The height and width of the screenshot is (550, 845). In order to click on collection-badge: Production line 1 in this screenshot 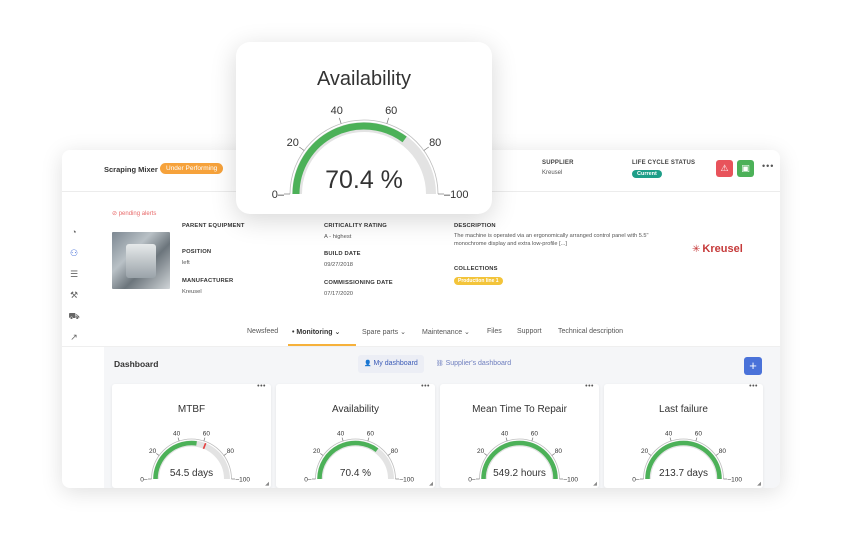, I will do `click(478, 281)`.